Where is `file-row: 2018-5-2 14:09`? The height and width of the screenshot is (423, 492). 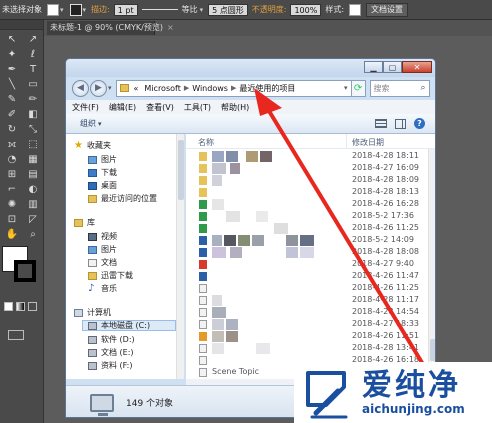
file-row: 2018-5-2 14:09 is located at coordinates (310, 240).